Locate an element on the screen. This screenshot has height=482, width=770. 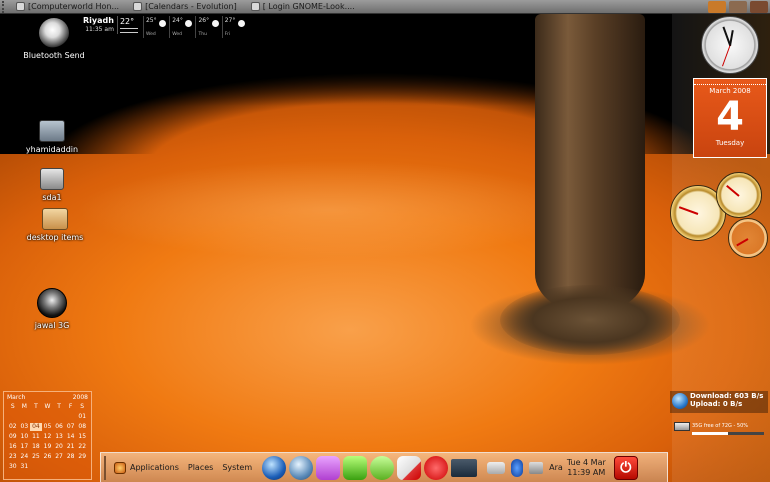
calendar-weekday-header: F is located at coordinates (70, 406).